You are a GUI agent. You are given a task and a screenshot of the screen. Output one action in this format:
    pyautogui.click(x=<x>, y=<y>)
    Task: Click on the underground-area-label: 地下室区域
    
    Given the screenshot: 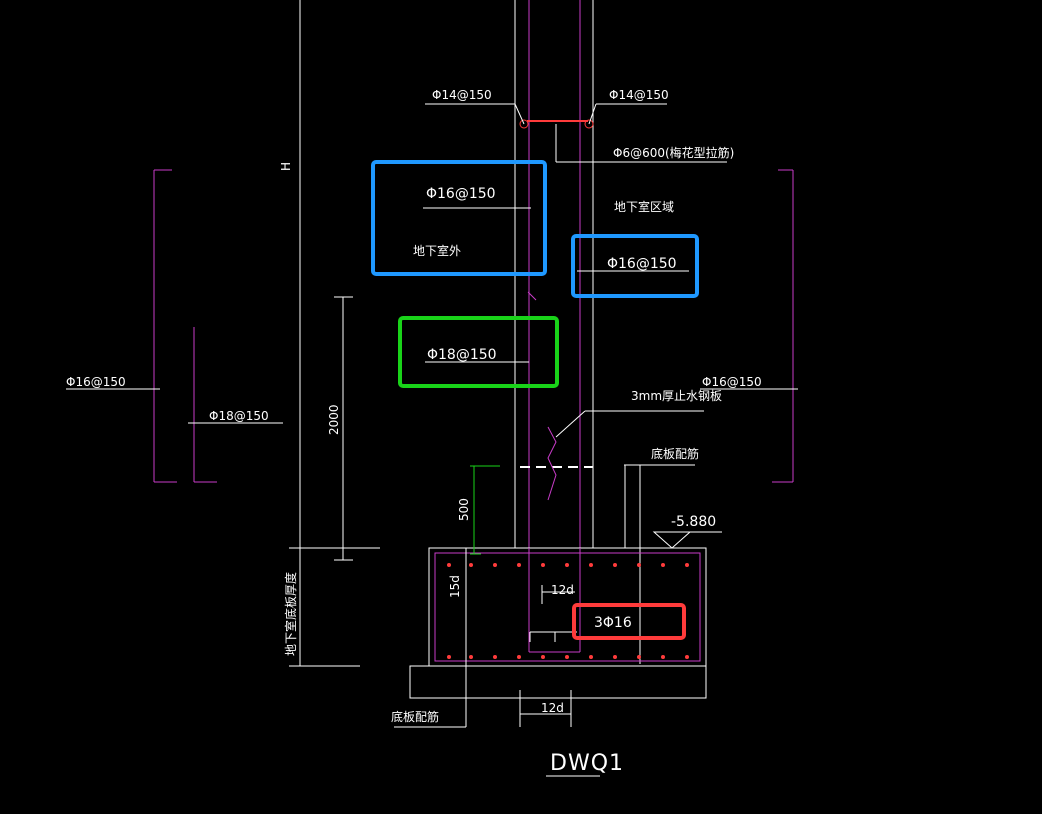 What is the action you would take?
    pyautogui.click(x=644, y=206)
    